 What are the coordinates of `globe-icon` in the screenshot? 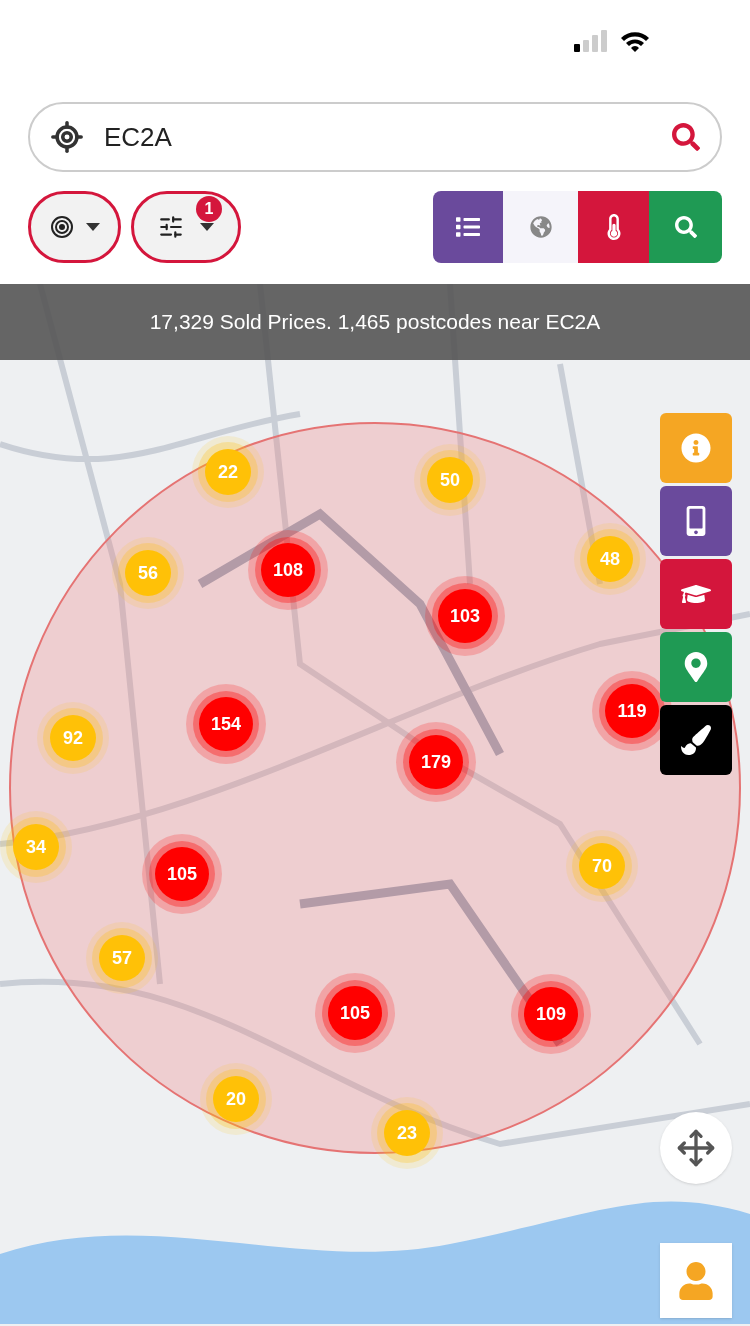 It's located at (540, 227).